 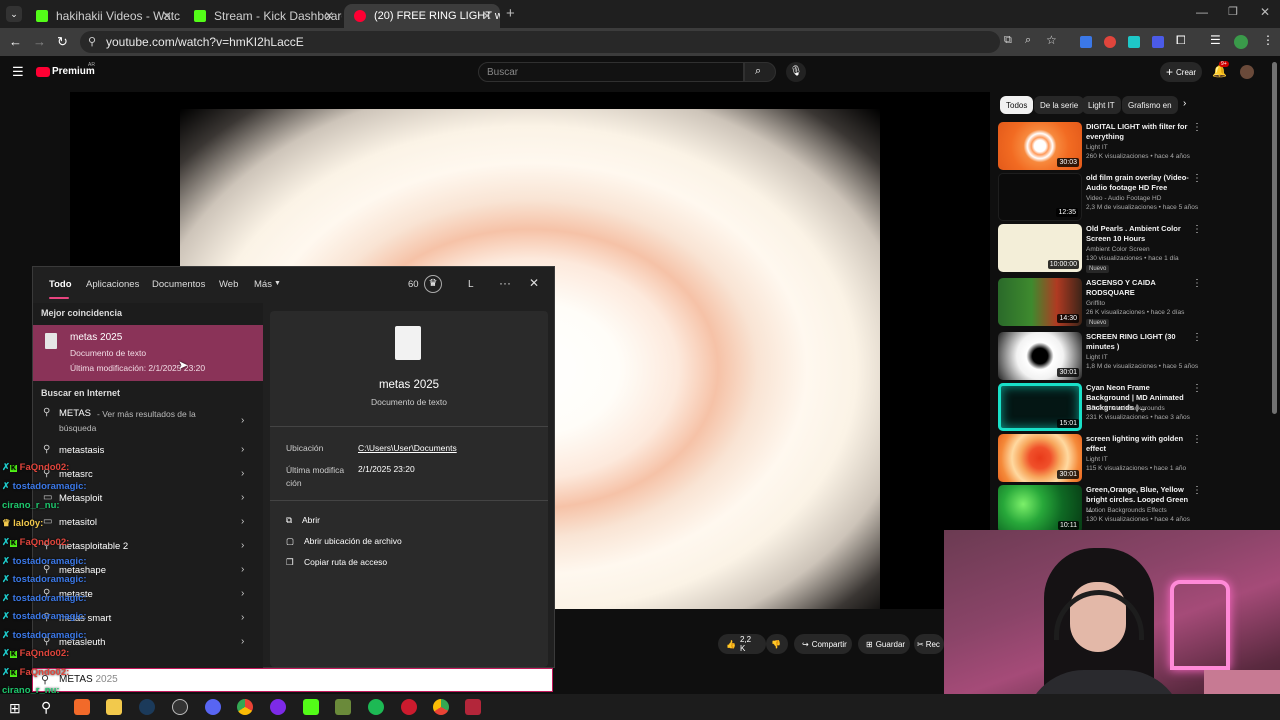 I want to click on create-button: + Crear, so click(x=1181, y=72).